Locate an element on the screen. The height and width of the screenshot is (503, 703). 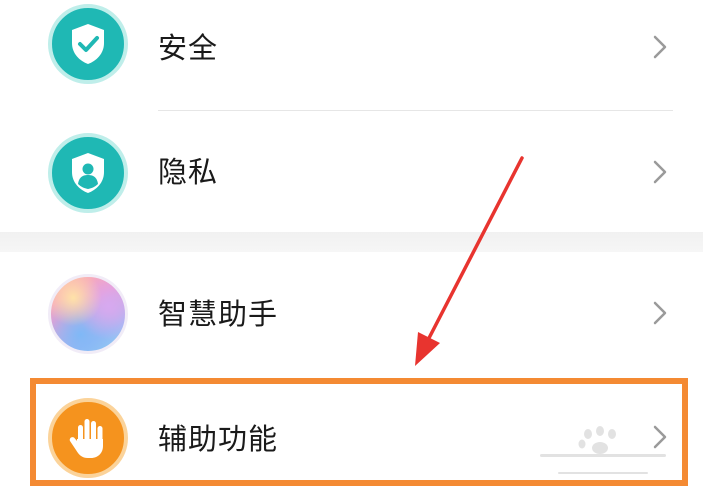
section-gap is located at coordinates (351, 242).